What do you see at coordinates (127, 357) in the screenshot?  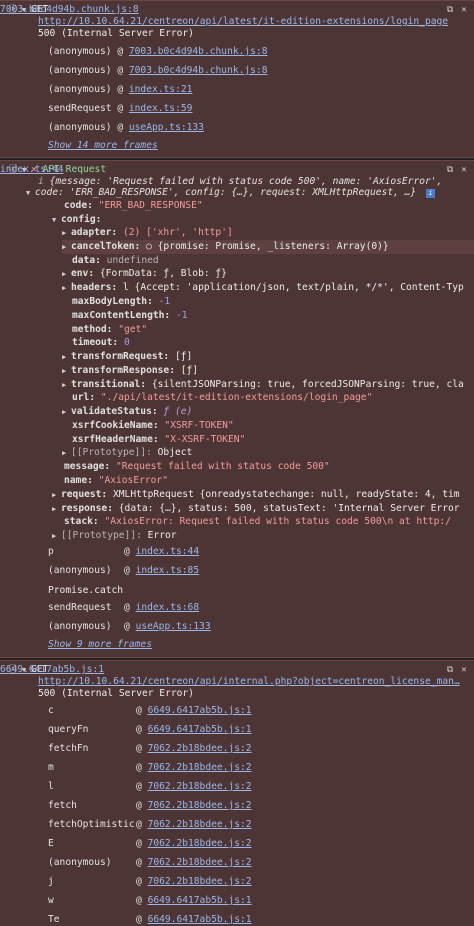 I see `prop-transform-request: ▶ transformRequest: [ƒ]` at bounding box center [127, 357].